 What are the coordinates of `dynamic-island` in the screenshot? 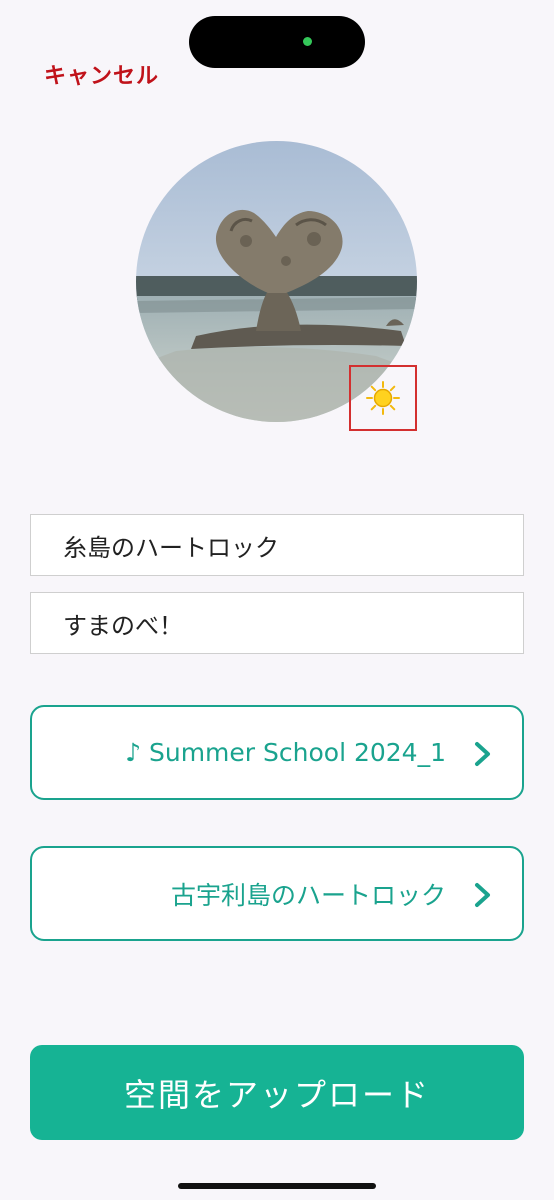 It's located at (277, 42).